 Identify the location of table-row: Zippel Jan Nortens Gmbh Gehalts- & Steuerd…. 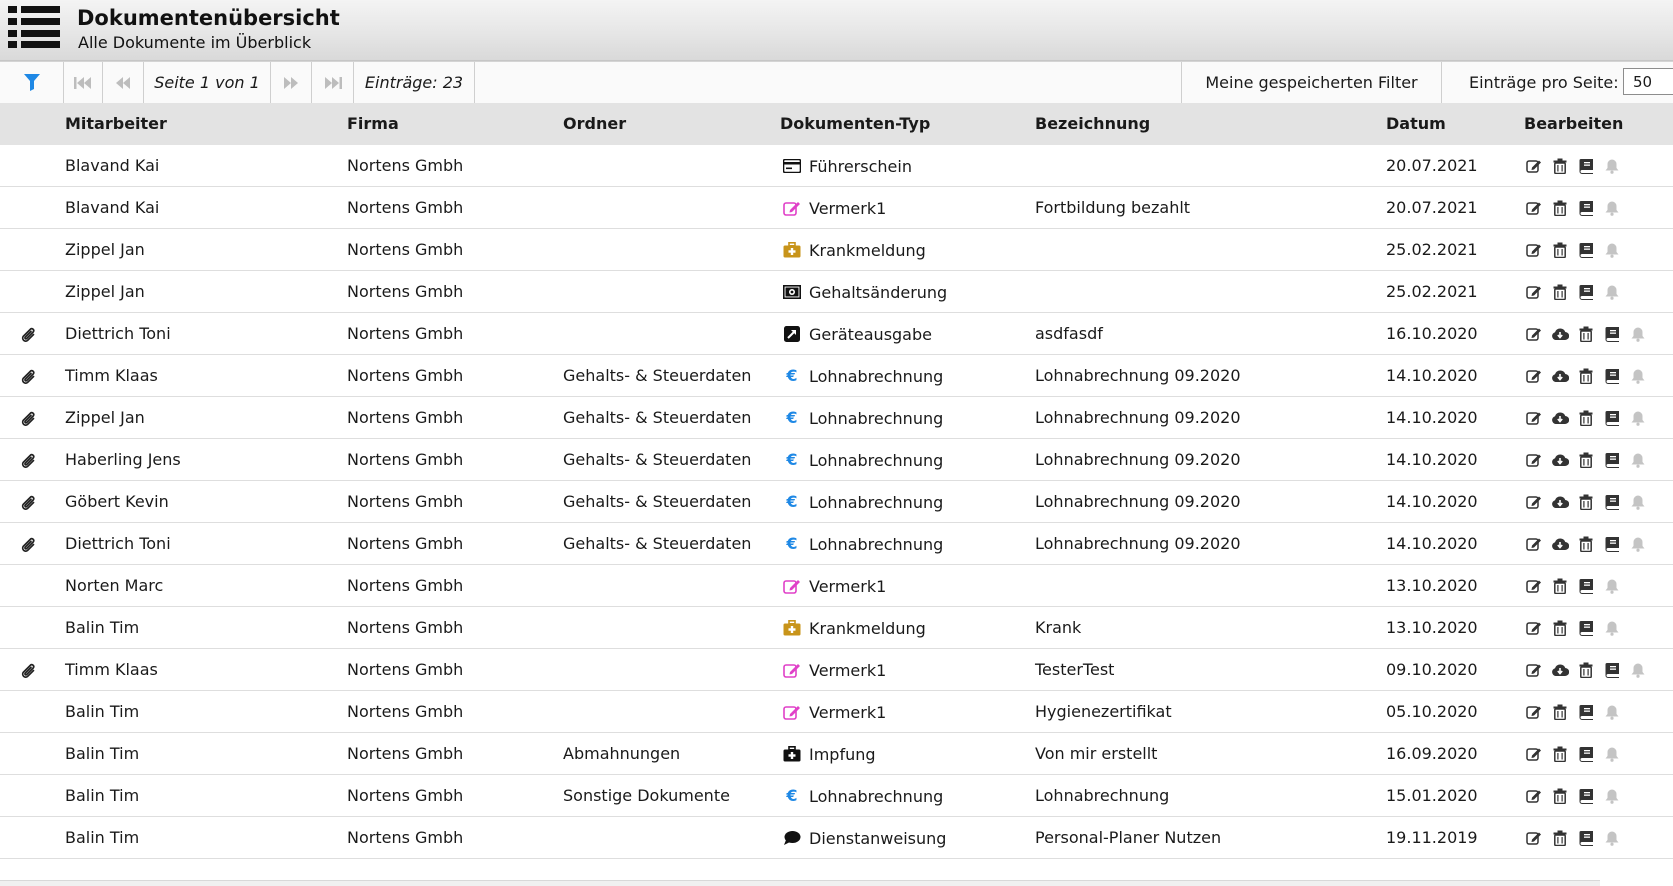
(836, 418).